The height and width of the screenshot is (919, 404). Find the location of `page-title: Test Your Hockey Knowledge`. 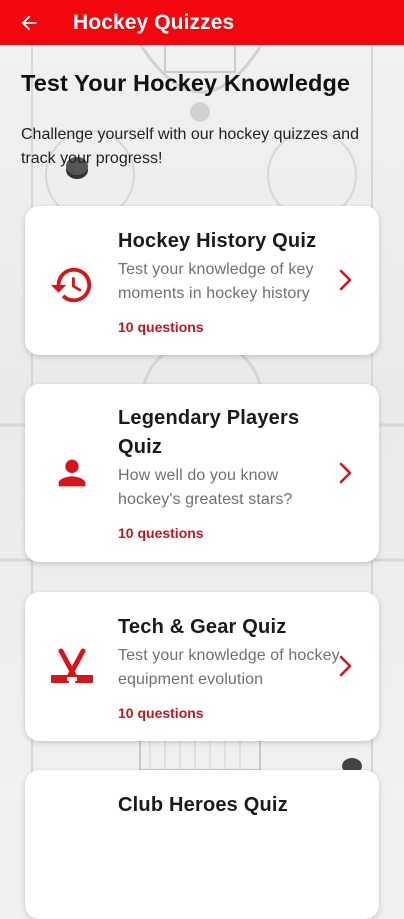

page-title: Test Your Hockey Knowledge is located at coordinates (186, 83).